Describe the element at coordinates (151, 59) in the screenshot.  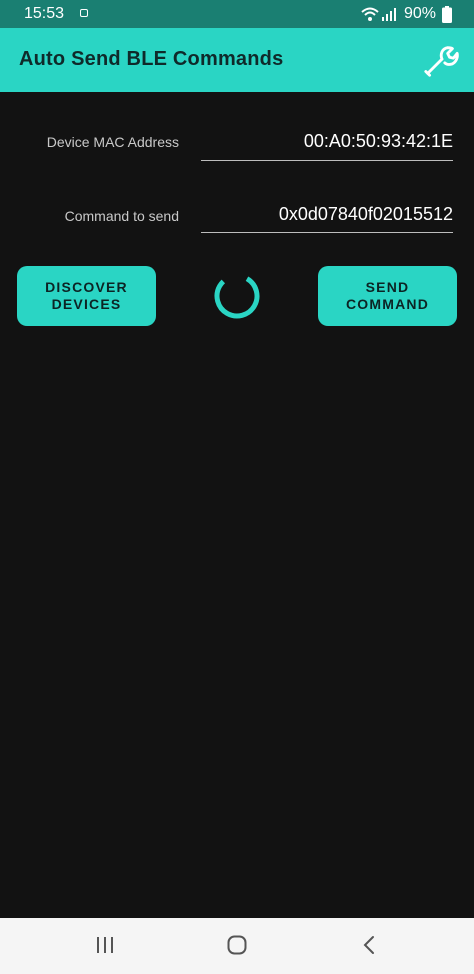
I see `app-title: Auto Send BLE Commands` at that location.